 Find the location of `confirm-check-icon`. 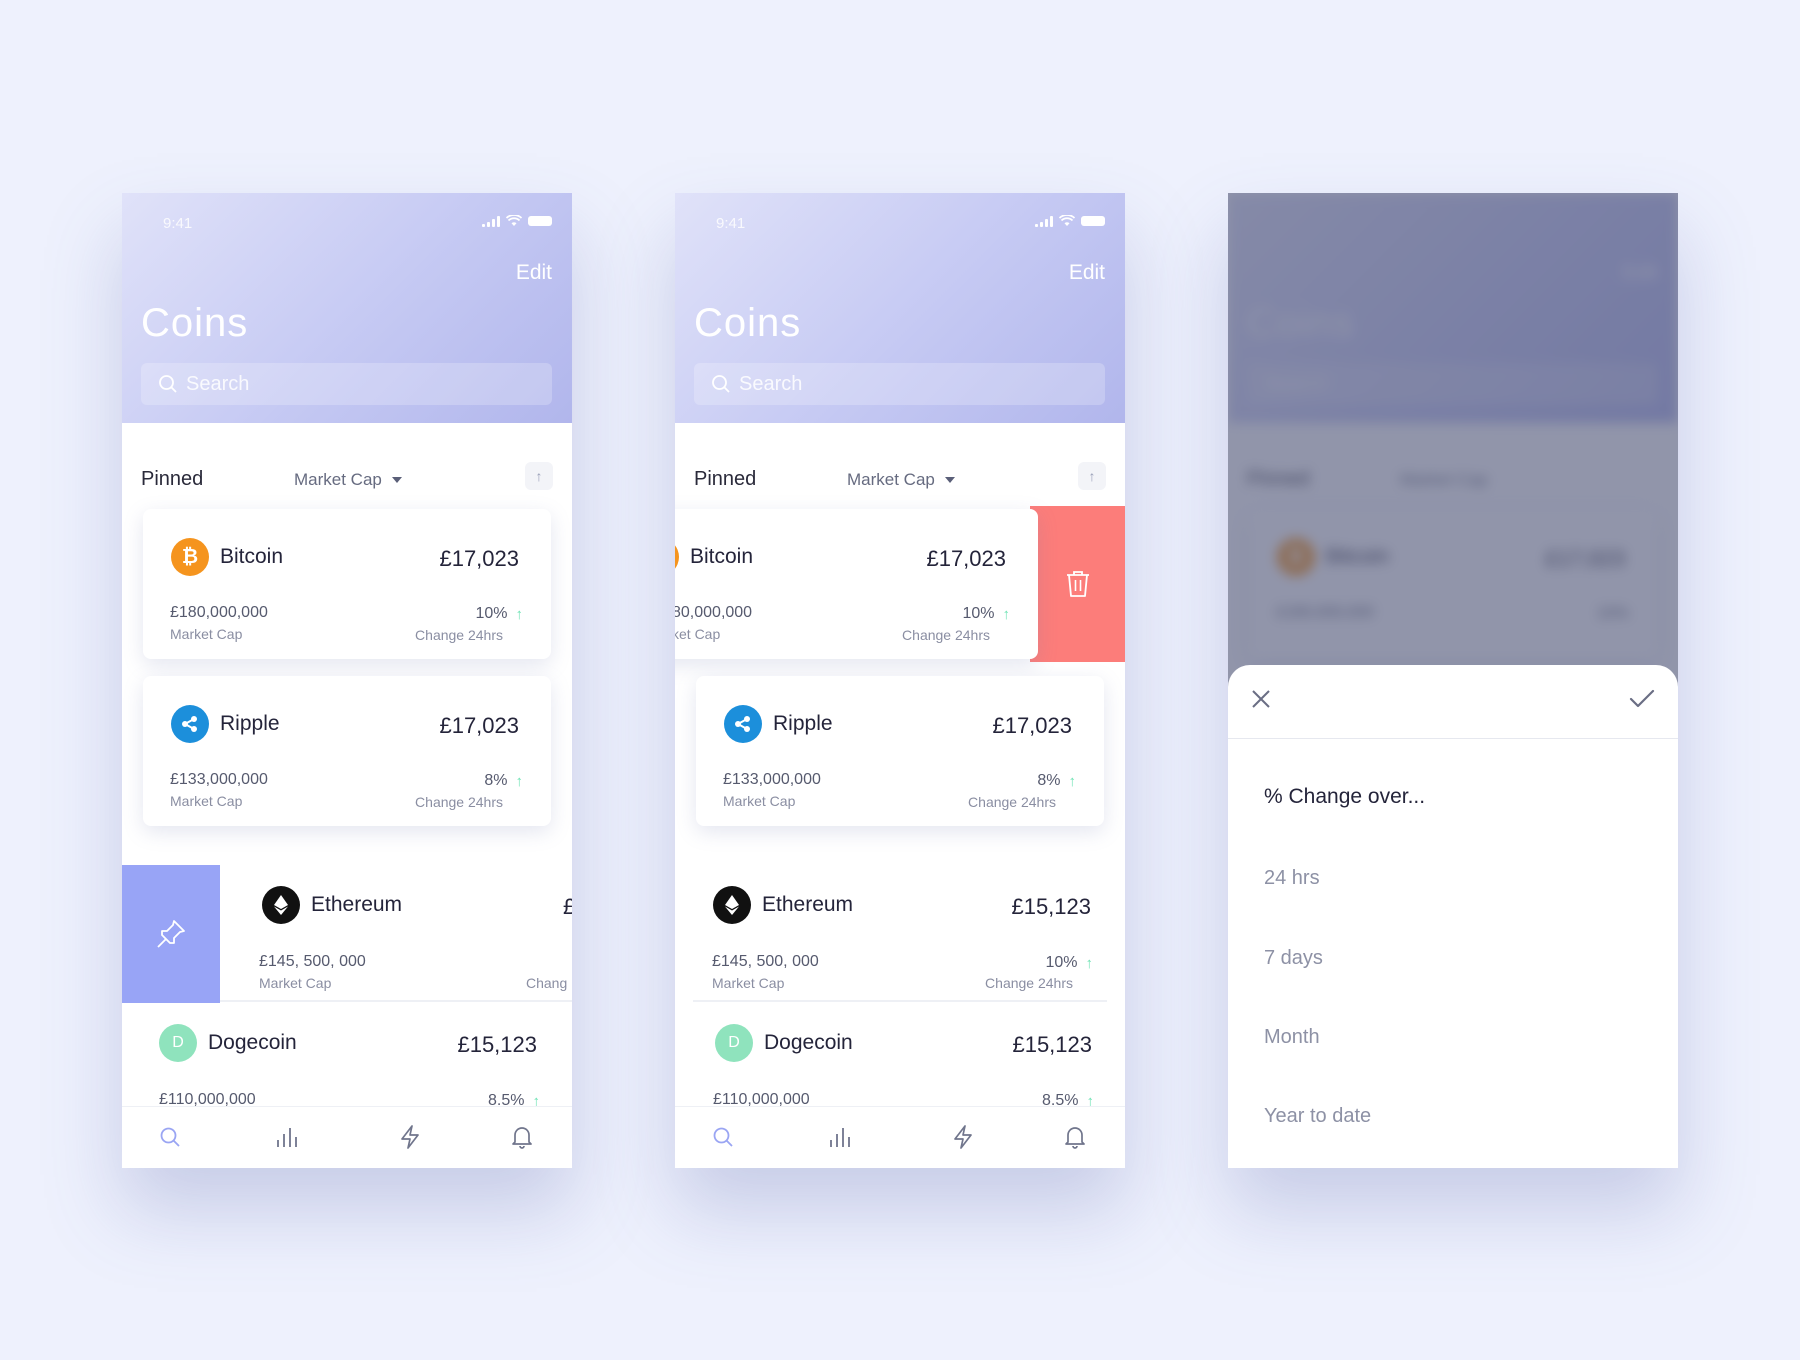

confirm-check-icon is located at coordinates (1642, 701).